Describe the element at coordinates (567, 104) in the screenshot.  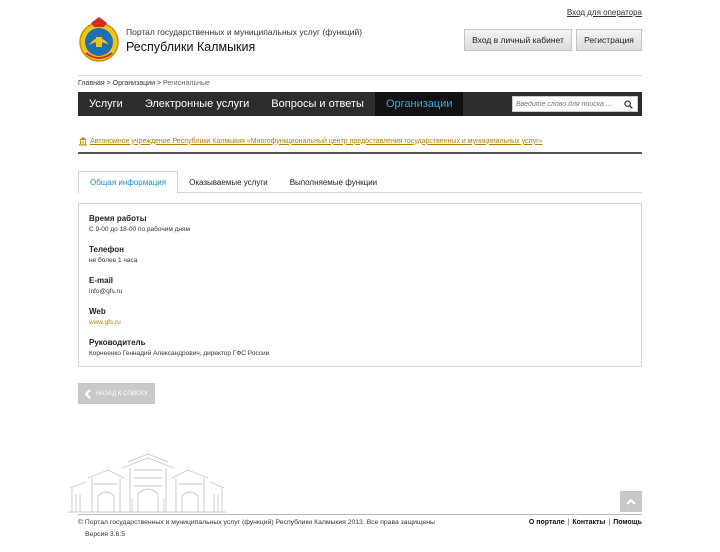
I see `search-input` at that location.